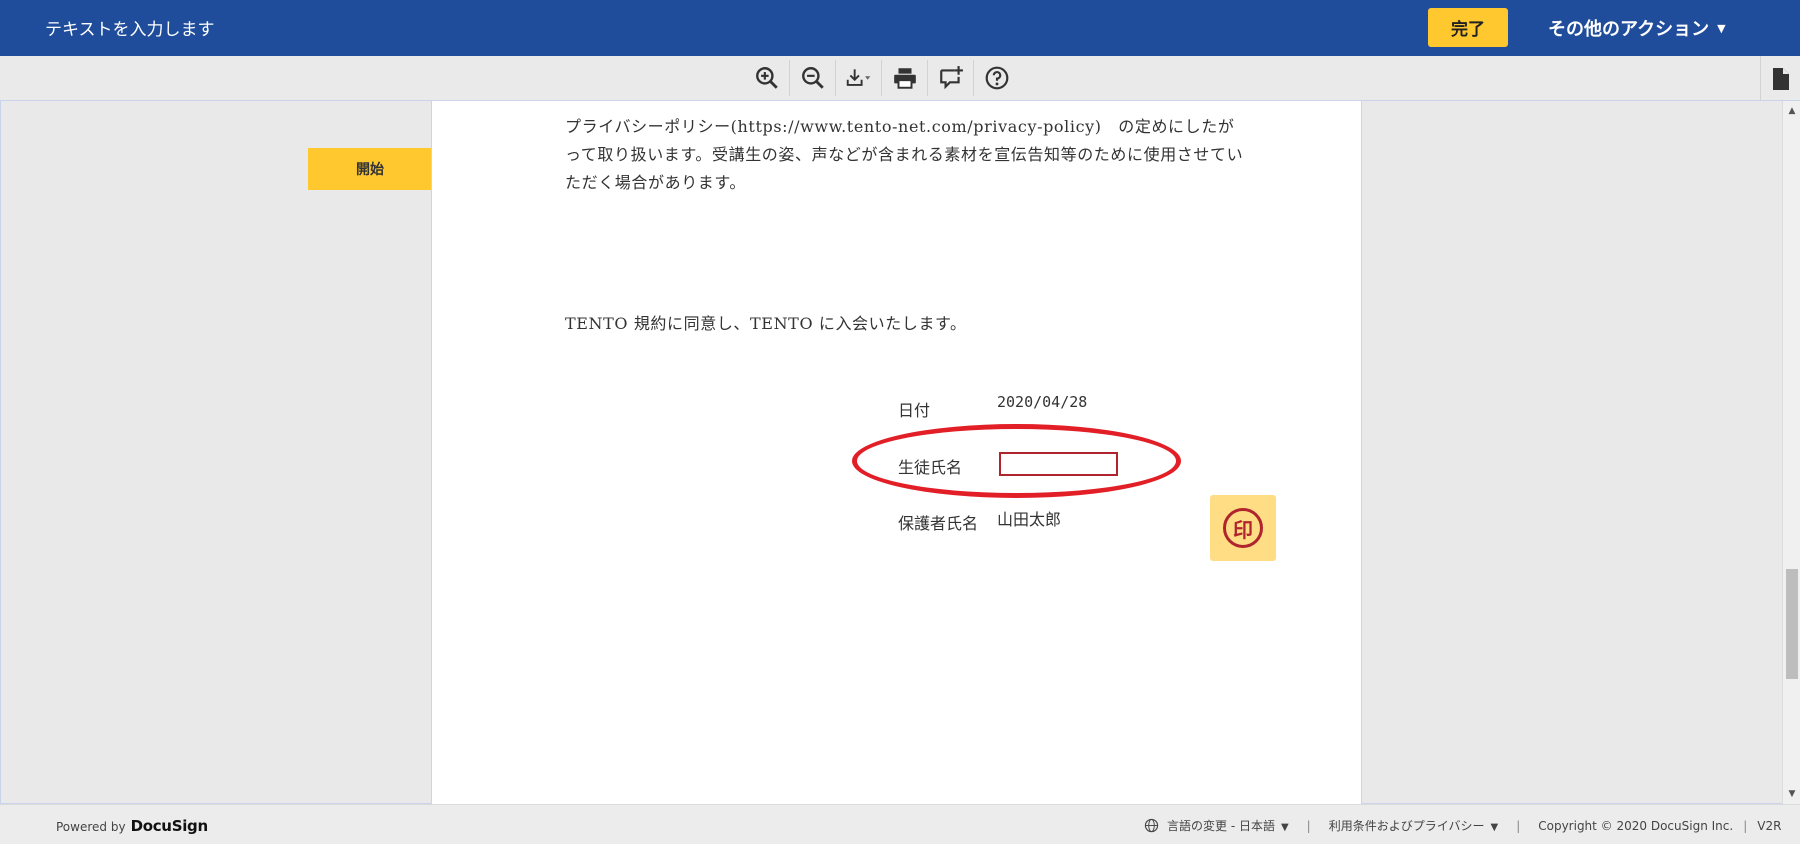 This screenshot has height=844, width=1800. I want to click on top-header: テキストを入力します 完了 その他のアクション ▼, so click(900, 28).